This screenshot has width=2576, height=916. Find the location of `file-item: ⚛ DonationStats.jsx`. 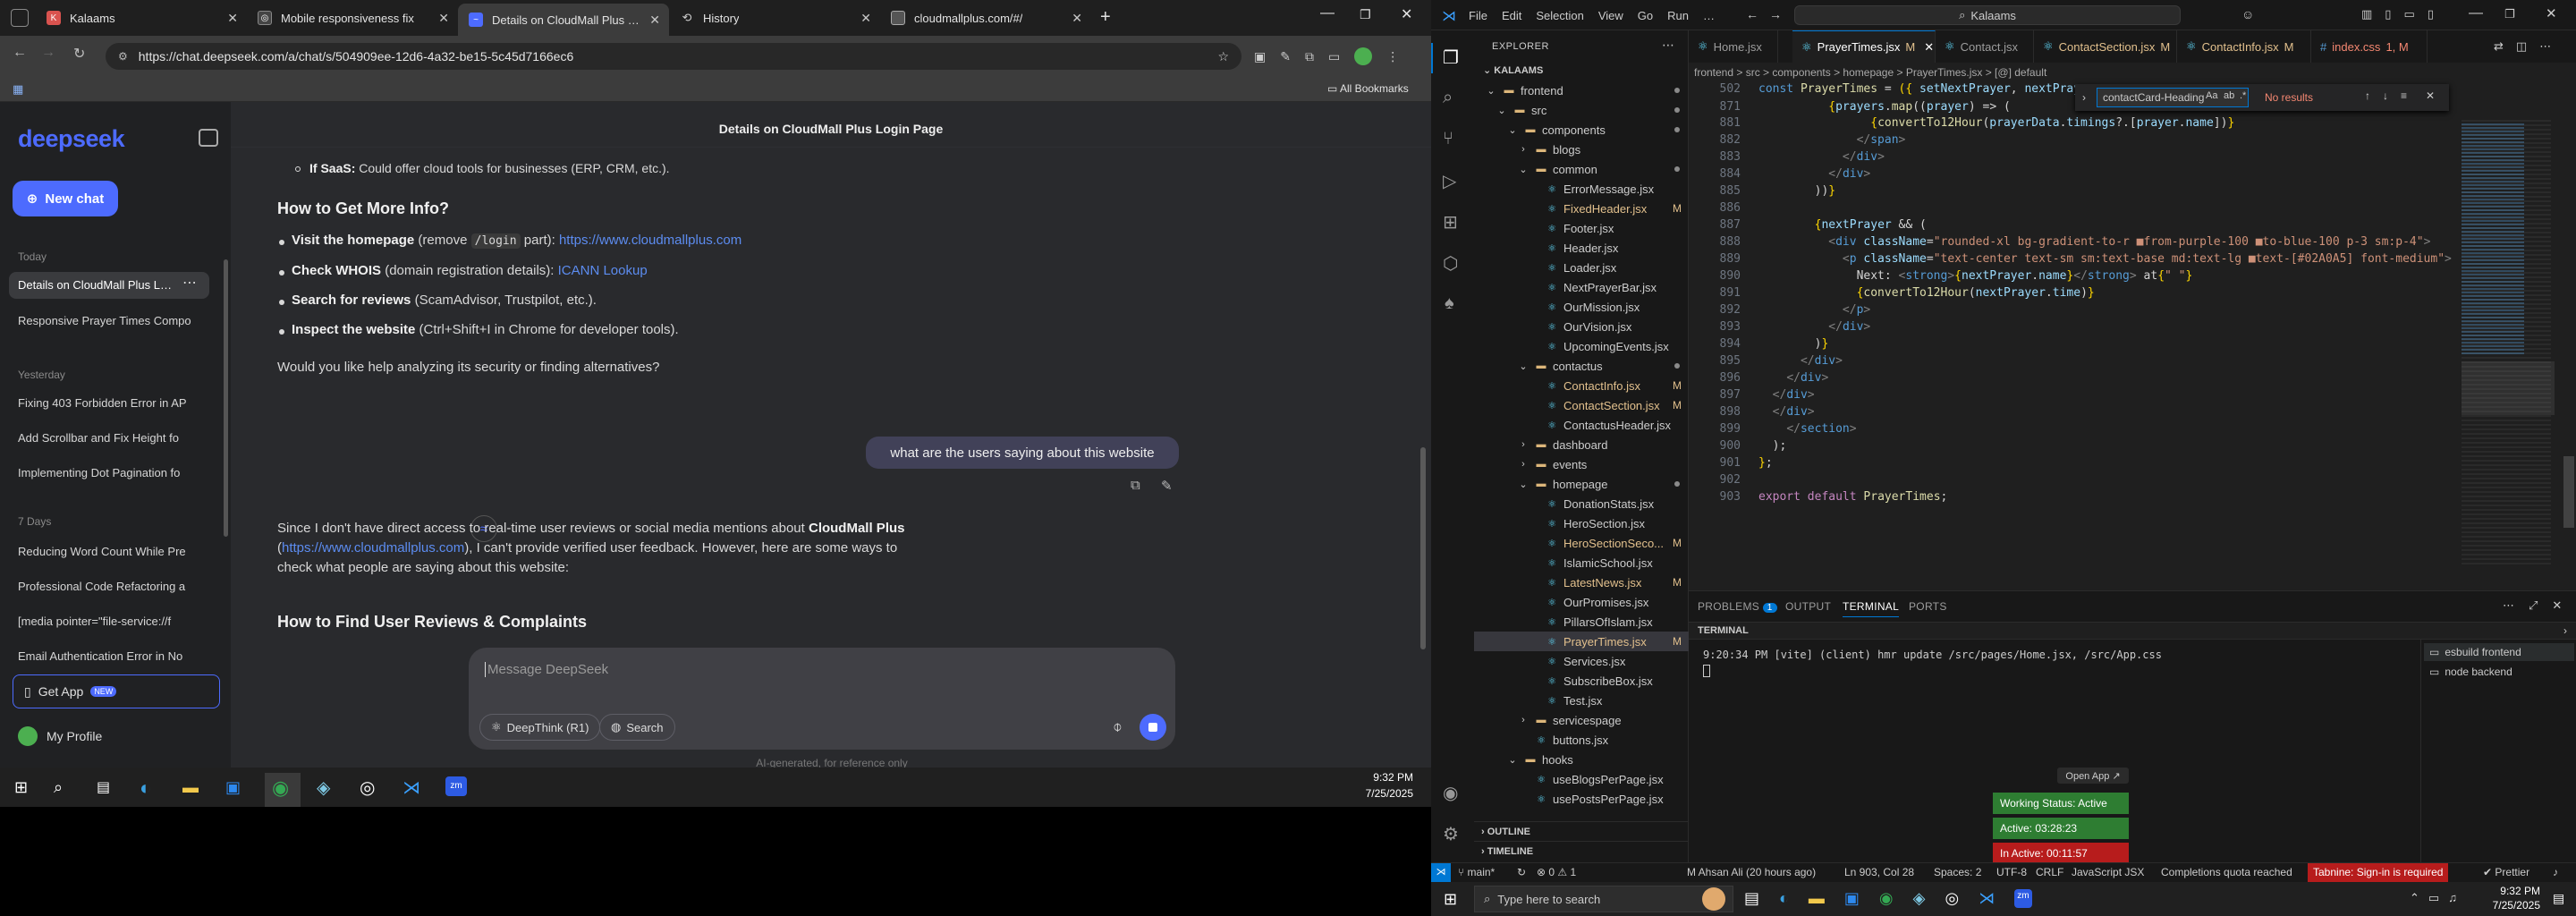

file-item: ⚛ DonationStats.jsx is located at coordinates (1581, 503).